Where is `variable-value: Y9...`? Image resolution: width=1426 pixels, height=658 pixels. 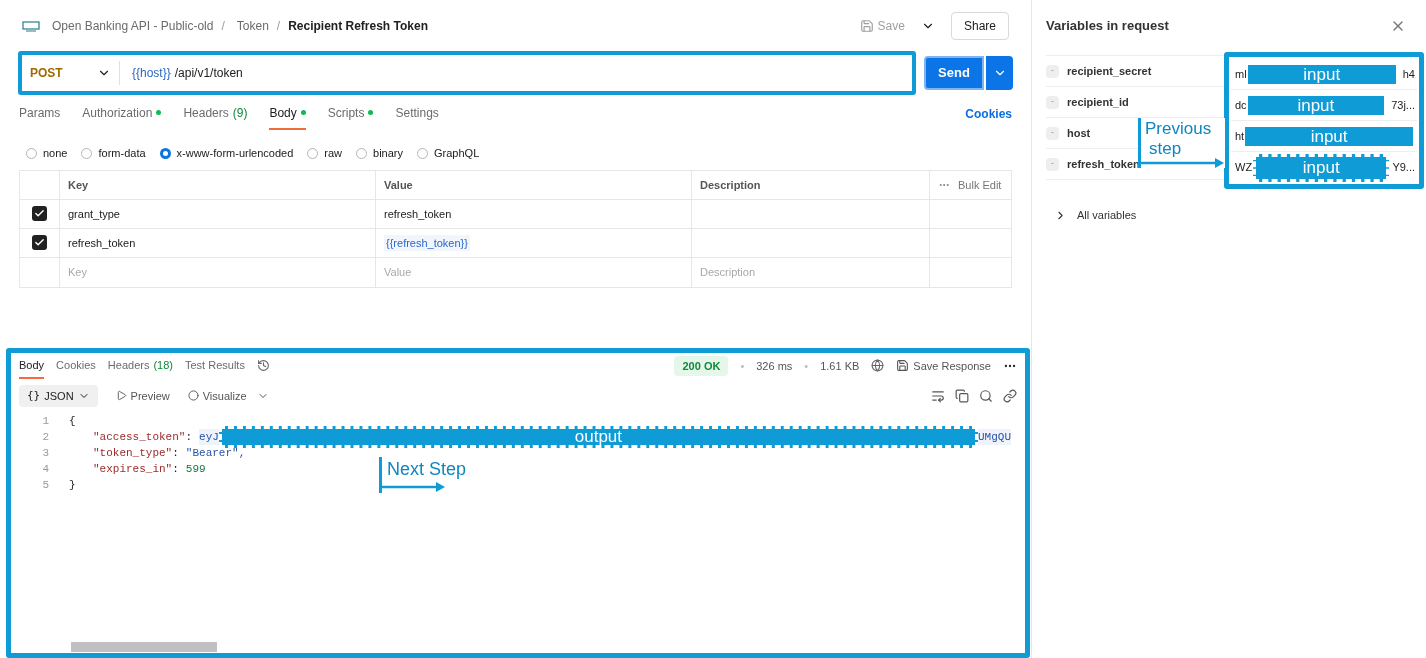 variable-value: Y9... is located at coordinates (1403, 168).